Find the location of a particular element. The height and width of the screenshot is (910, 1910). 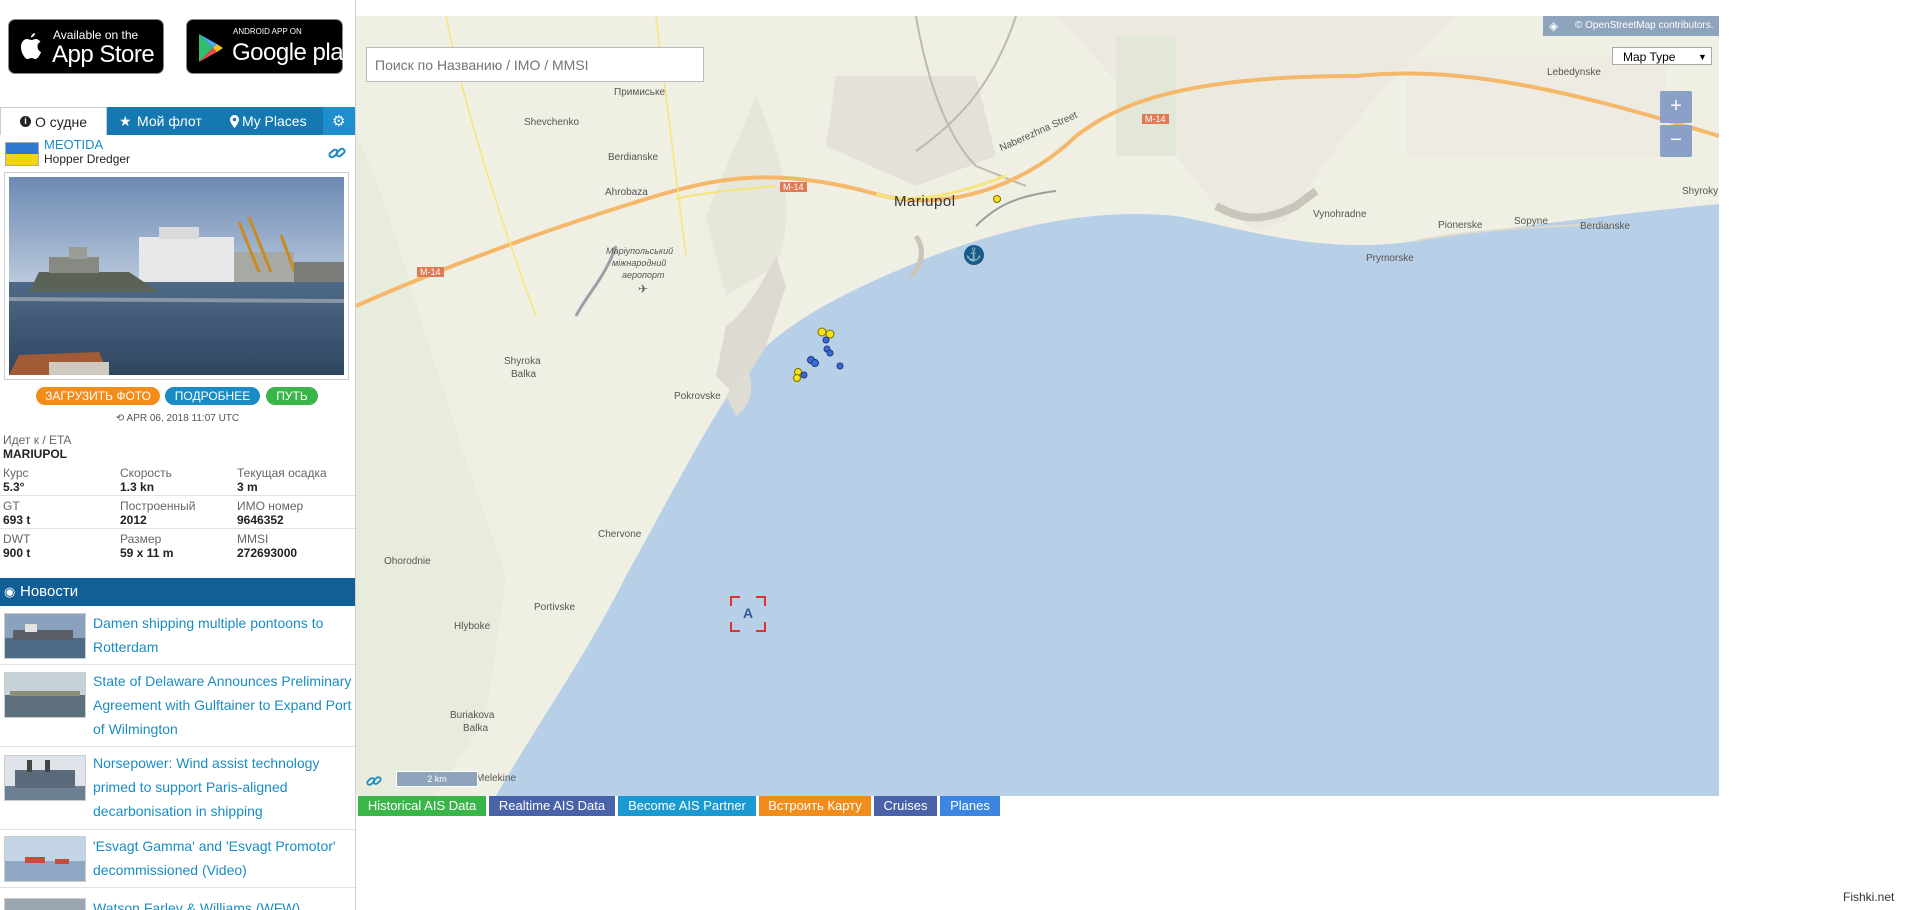

village-label: Примиське is located at coordinates (640, 92).